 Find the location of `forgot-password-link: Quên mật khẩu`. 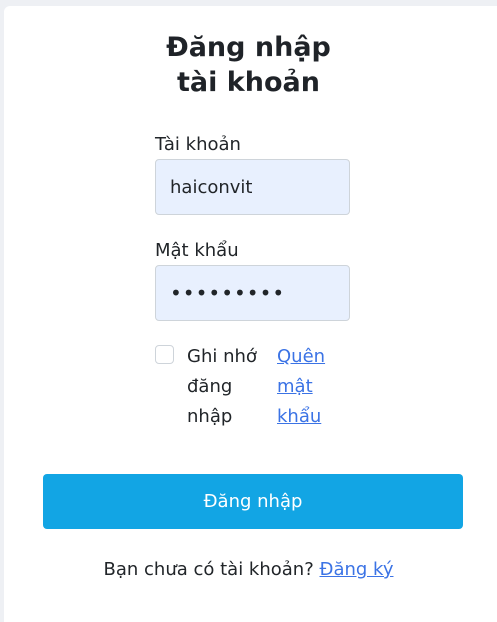

forgot-password-link: Quên mật khẩu is located at coordinates (312, 387).